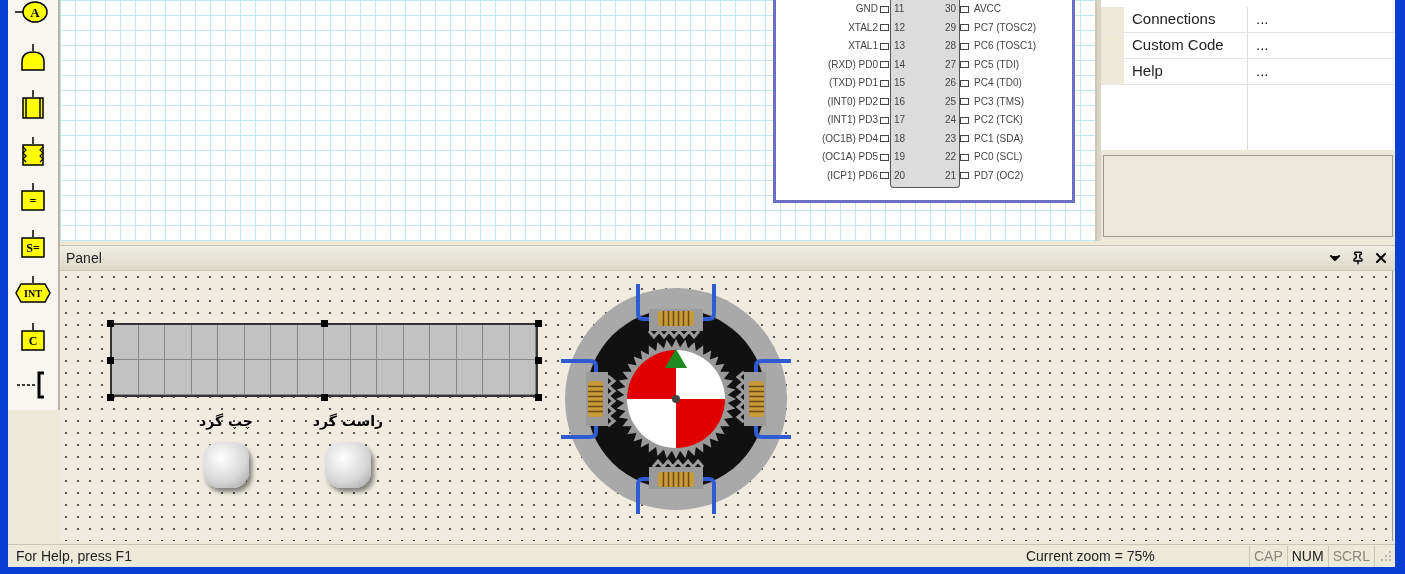 The width and height of the screenshot is (1405, 574). I want to click on key-indicator: NUM, so click(1308, 556).